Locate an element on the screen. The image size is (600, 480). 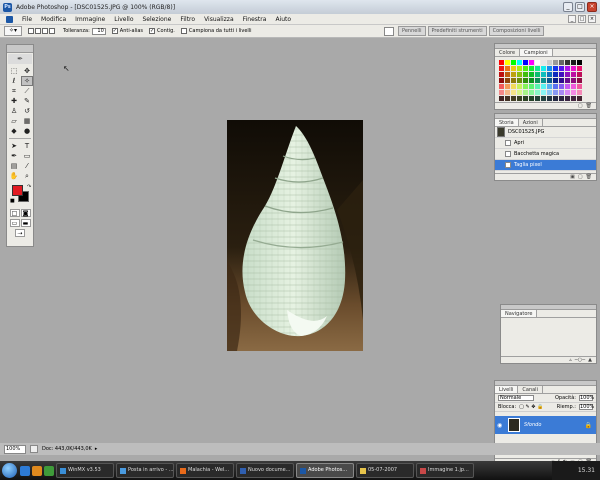
layer-sfondo: ◉ Sfondo 🔒 is located at coordinates (545, 425).